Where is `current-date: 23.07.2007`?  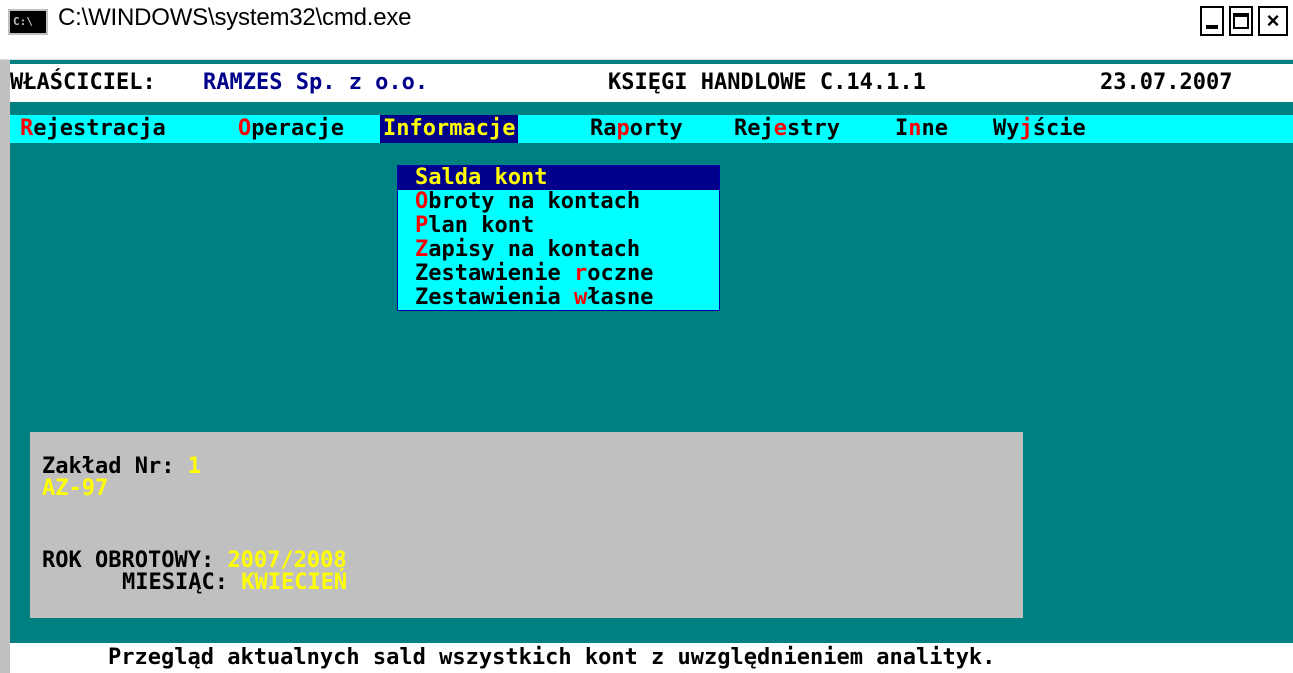
current-date: 23.07.2007 is located at coordinates (1166, 82).